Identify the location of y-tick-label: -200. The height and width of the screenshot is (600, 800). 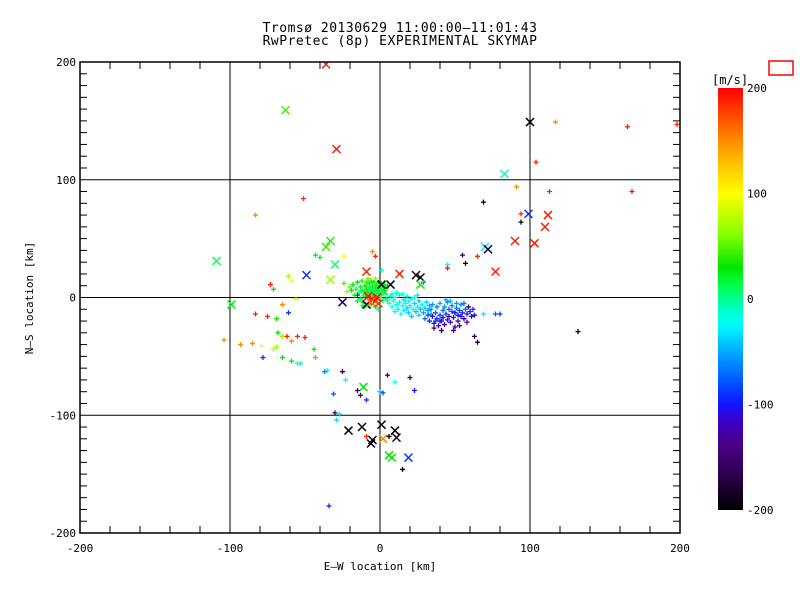
(63, 533).